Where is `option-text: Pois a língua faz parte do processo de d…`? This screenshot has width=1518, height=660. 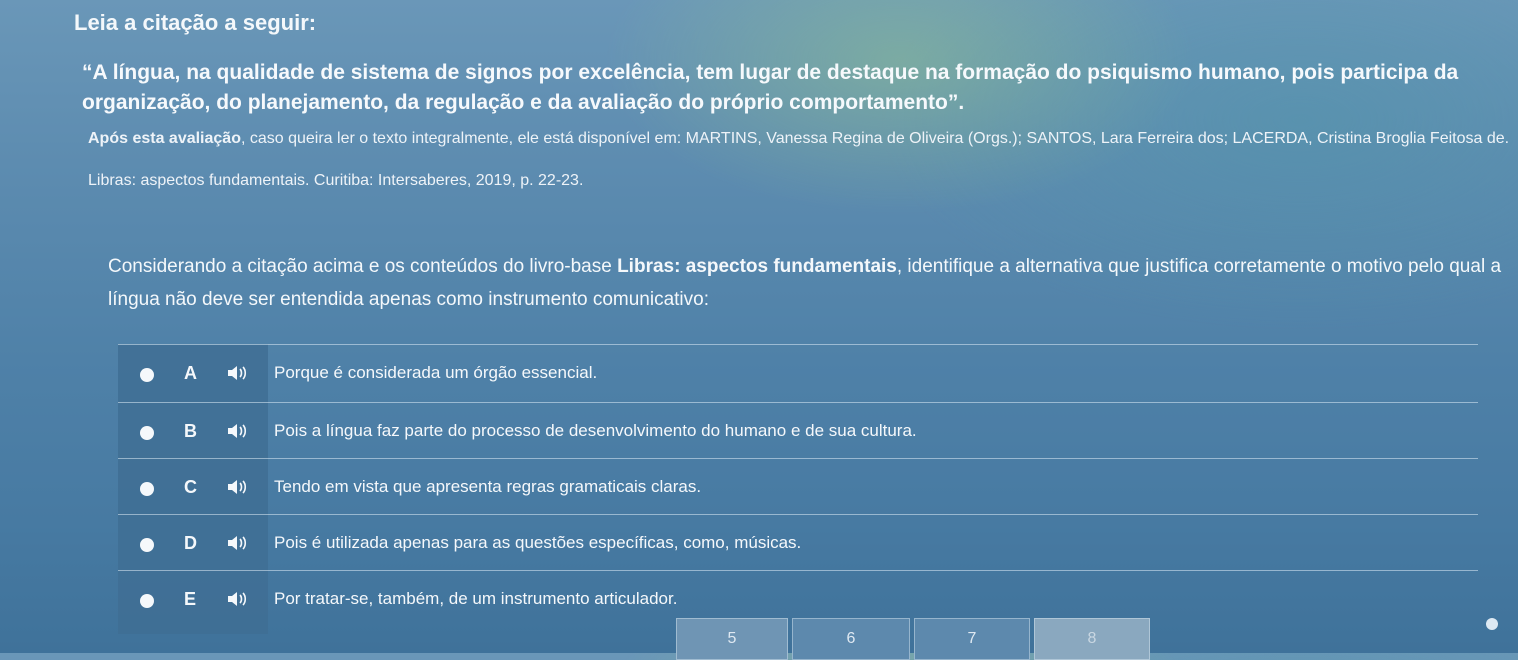 option-text: Pois a língua faz parte do processo de d… is located at coordinates (595, 430).